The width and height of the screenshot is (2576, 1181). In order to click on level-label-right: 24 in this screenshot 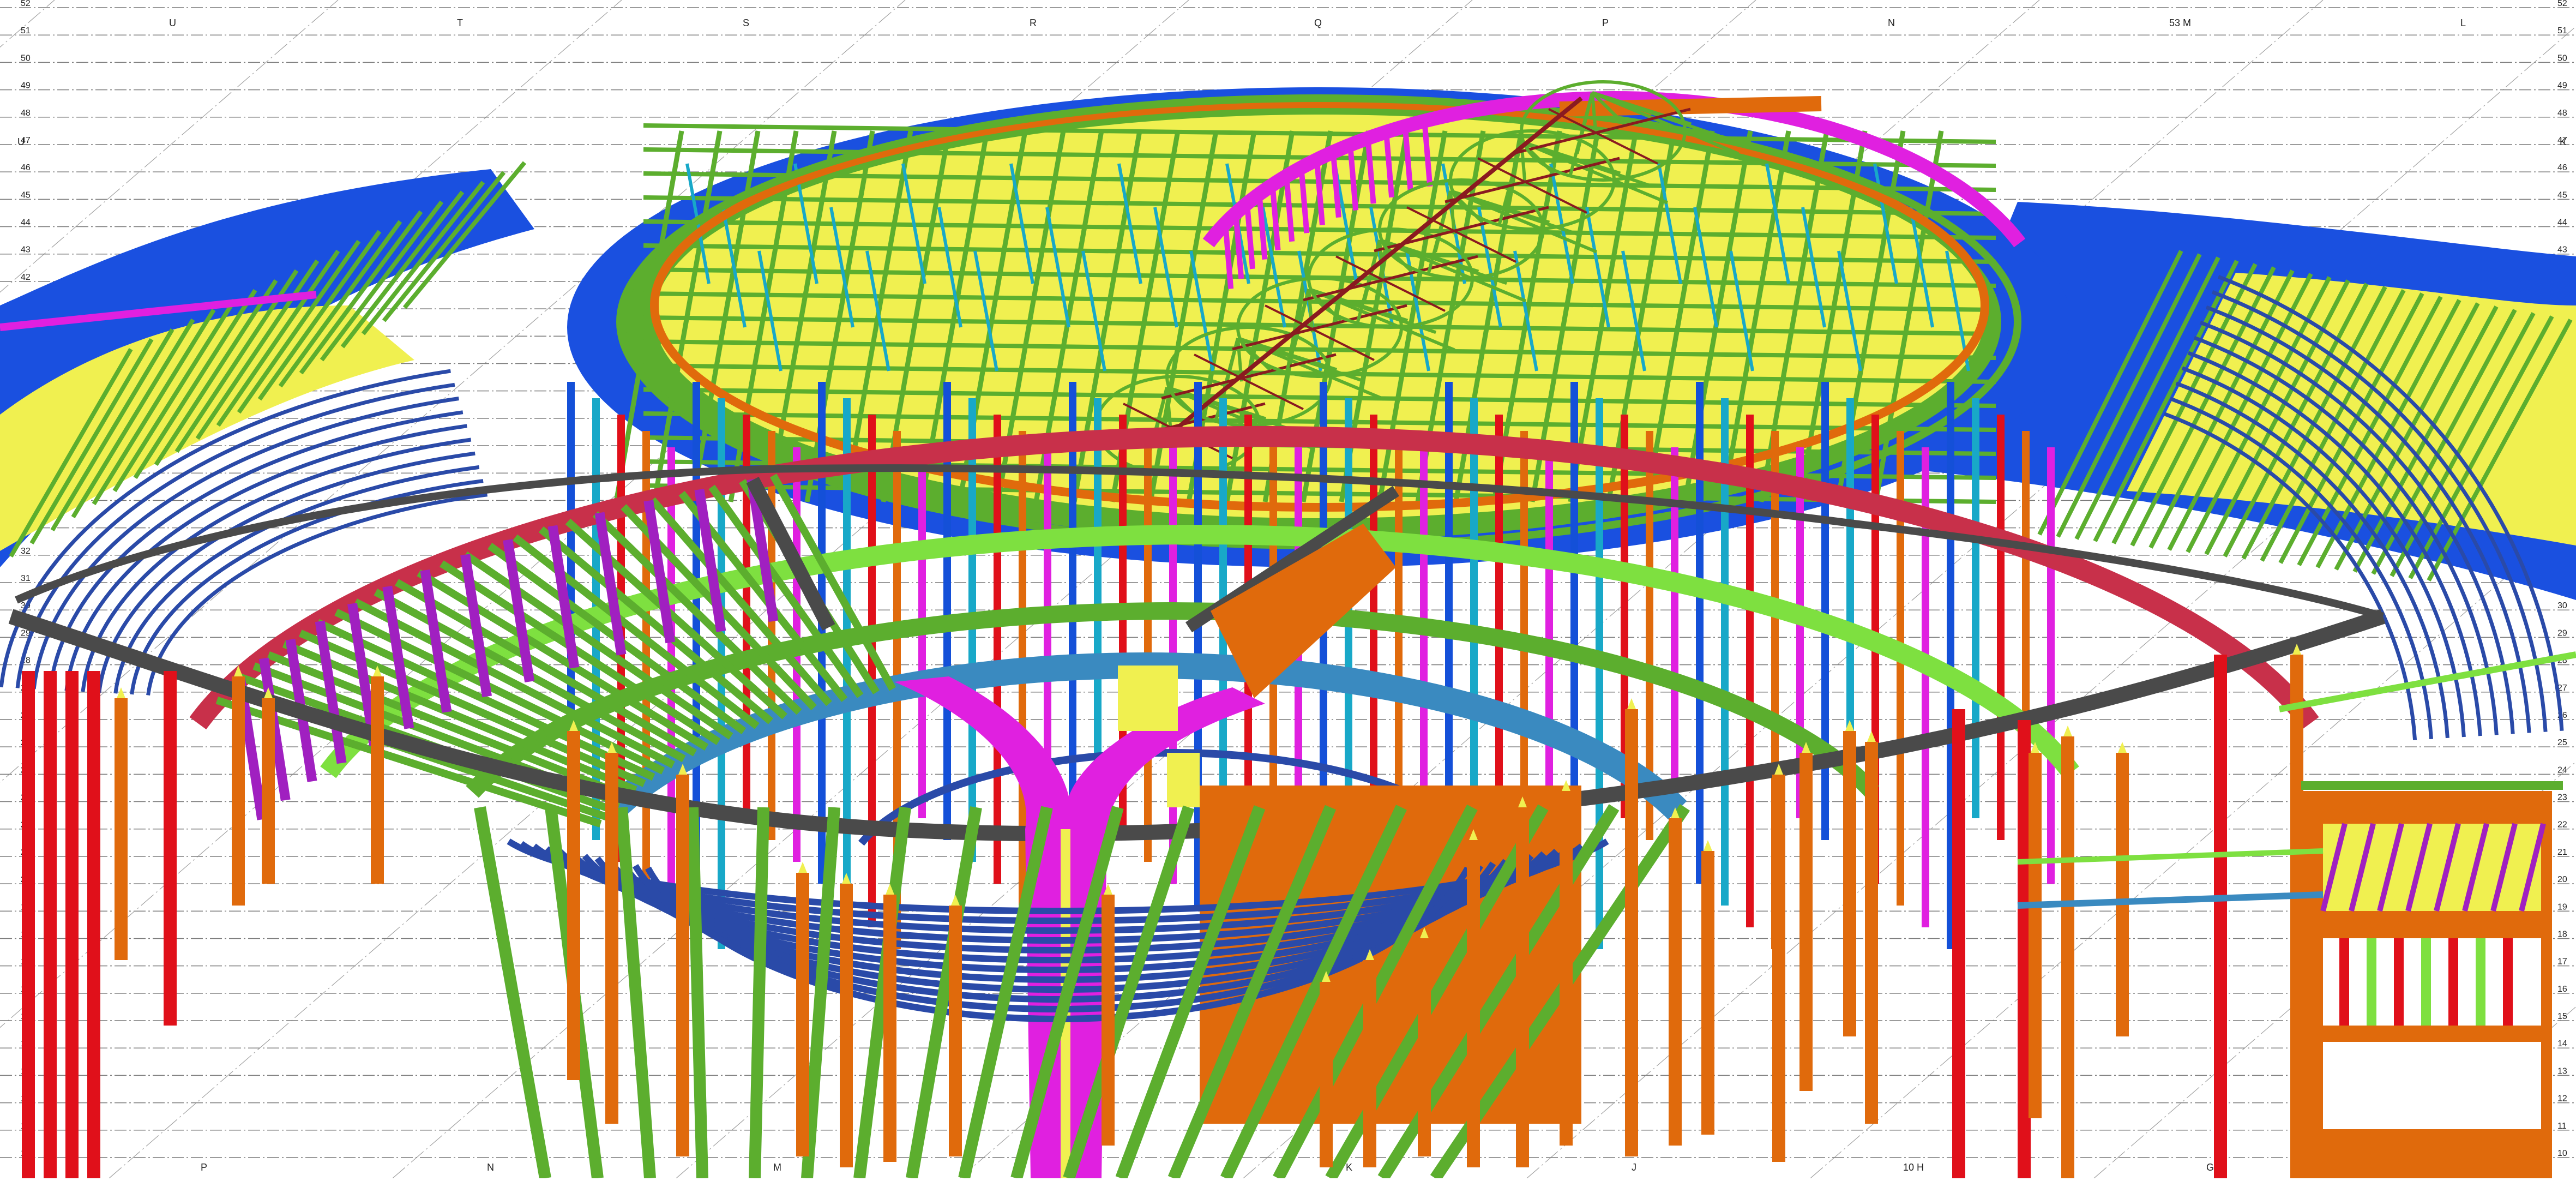, I will do `click(2562, 770)`.